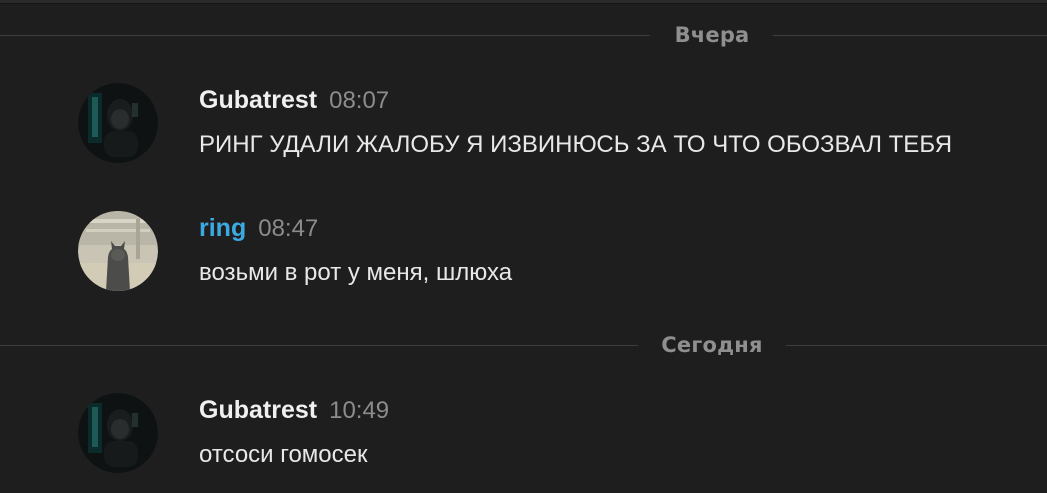  I want to click on user-avatar-ring, so click(118, 251).